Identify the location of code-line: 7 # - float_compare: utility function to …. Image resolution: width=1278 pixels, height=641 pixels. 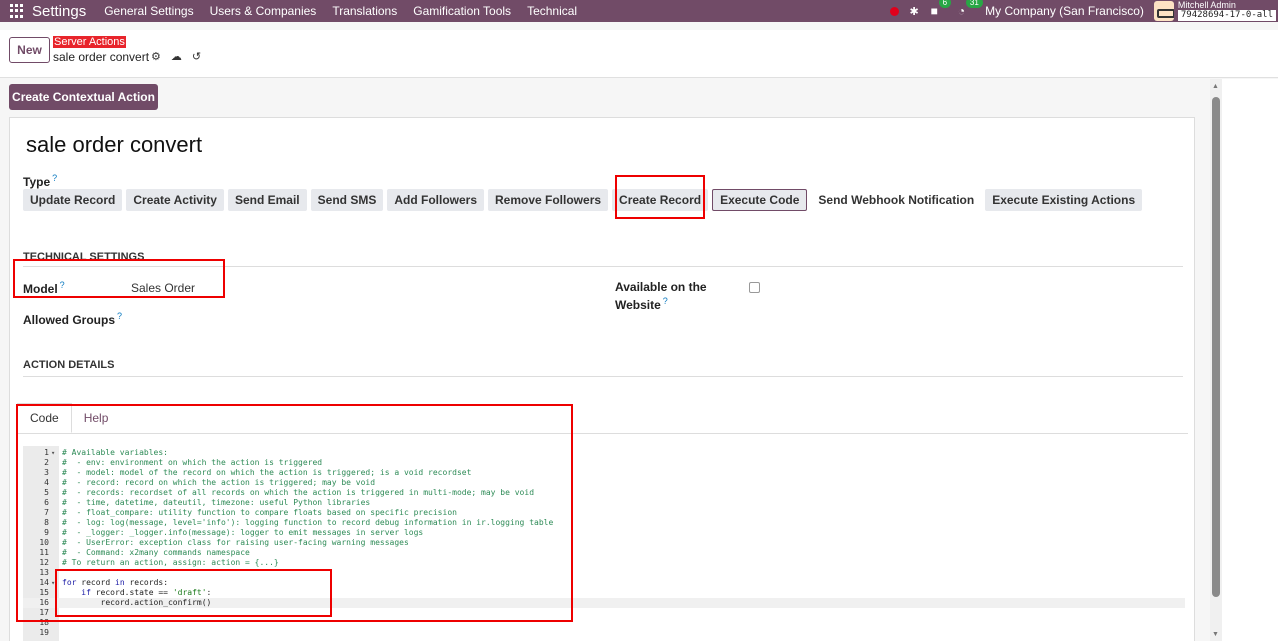
(604, 513).